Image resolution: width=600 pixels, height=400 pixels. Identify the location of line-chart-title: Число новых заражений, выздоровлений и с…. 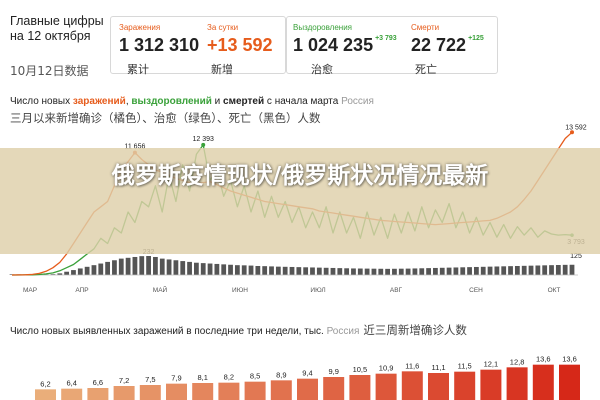
(192, 101).